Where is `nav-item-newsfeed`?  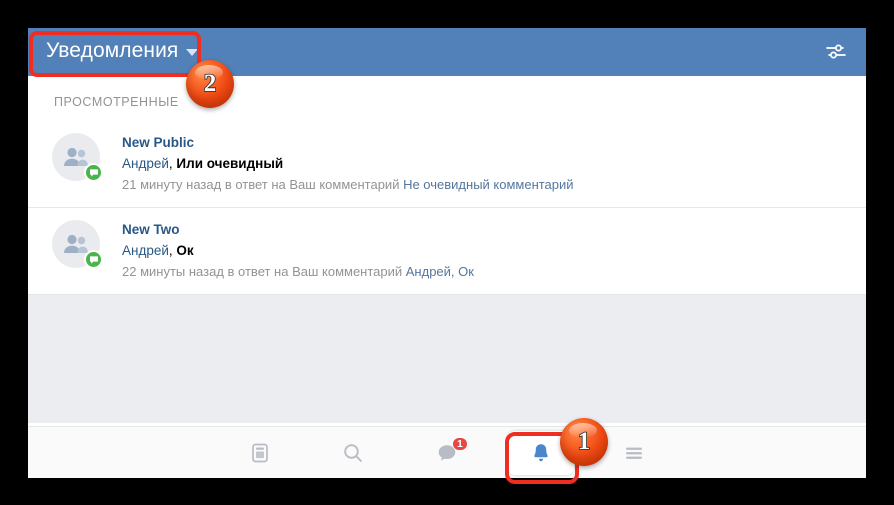 nav-item-newsfeed is located at coordinates (260, 453).